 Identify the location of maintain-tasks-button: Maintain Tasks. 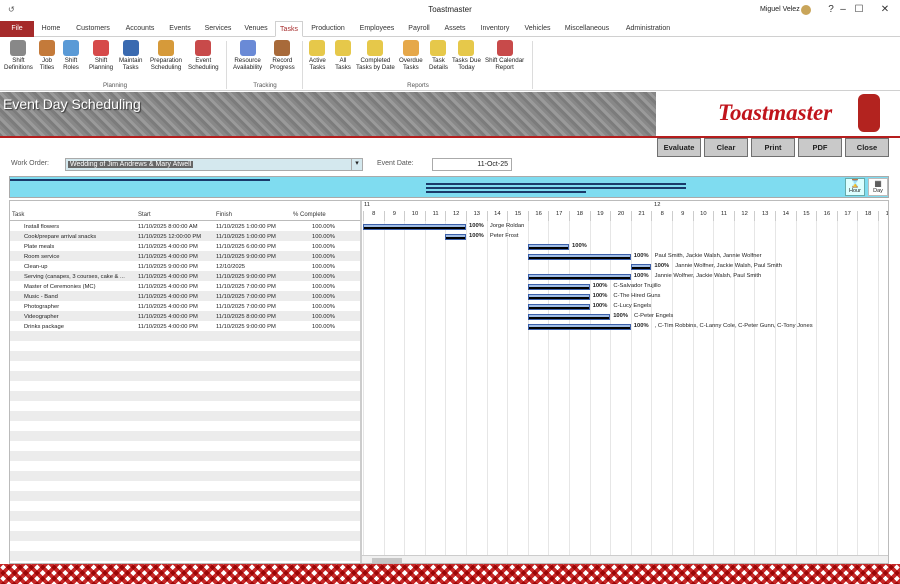
(130, 55).